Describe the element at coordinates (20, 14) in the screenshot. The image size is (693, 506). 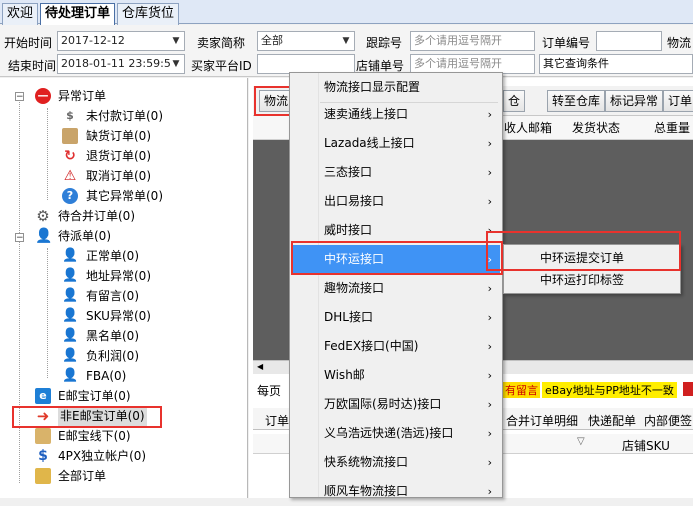
I see `tab-welcome: 欢迎` at that location.